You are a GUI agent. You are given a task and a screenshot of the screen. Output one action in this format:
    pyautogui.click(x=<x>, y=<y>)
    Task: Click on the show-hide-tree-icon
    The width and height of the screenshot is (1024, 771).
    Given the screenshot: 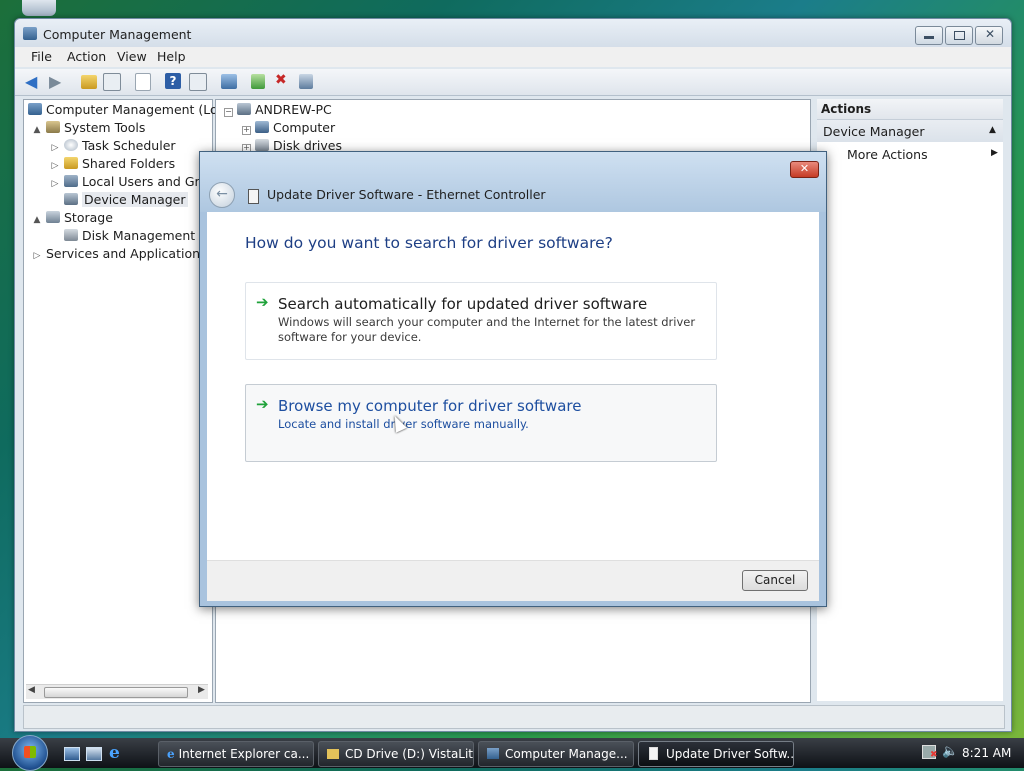 What is the action you would take?
    pyautogui.click(x=112, y=82)
    